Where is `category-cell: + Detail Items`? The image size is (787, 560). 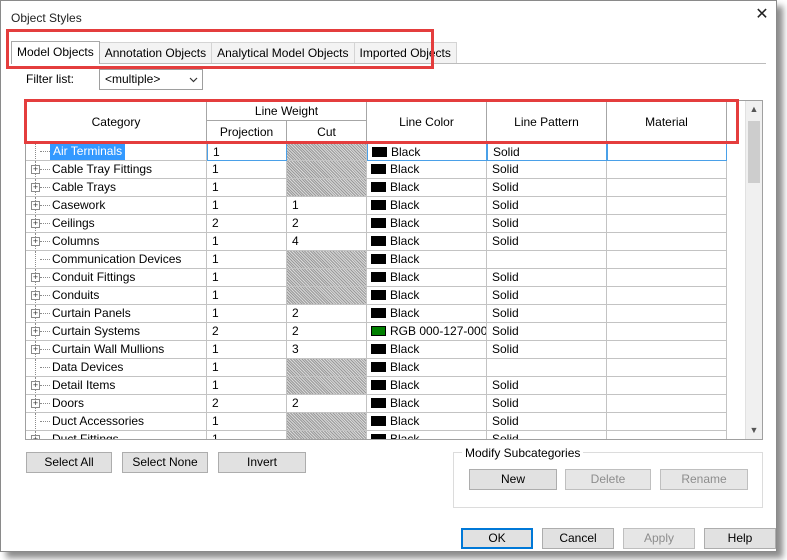 category-cell: + Detail Items is located at coordinates (116, 386).